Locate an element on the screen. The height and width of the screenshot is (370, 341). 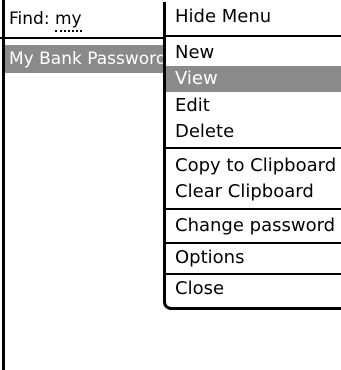
menu-item-copy-to-clipboard: Copy to Clipboard is located at coordinates (258, 166).